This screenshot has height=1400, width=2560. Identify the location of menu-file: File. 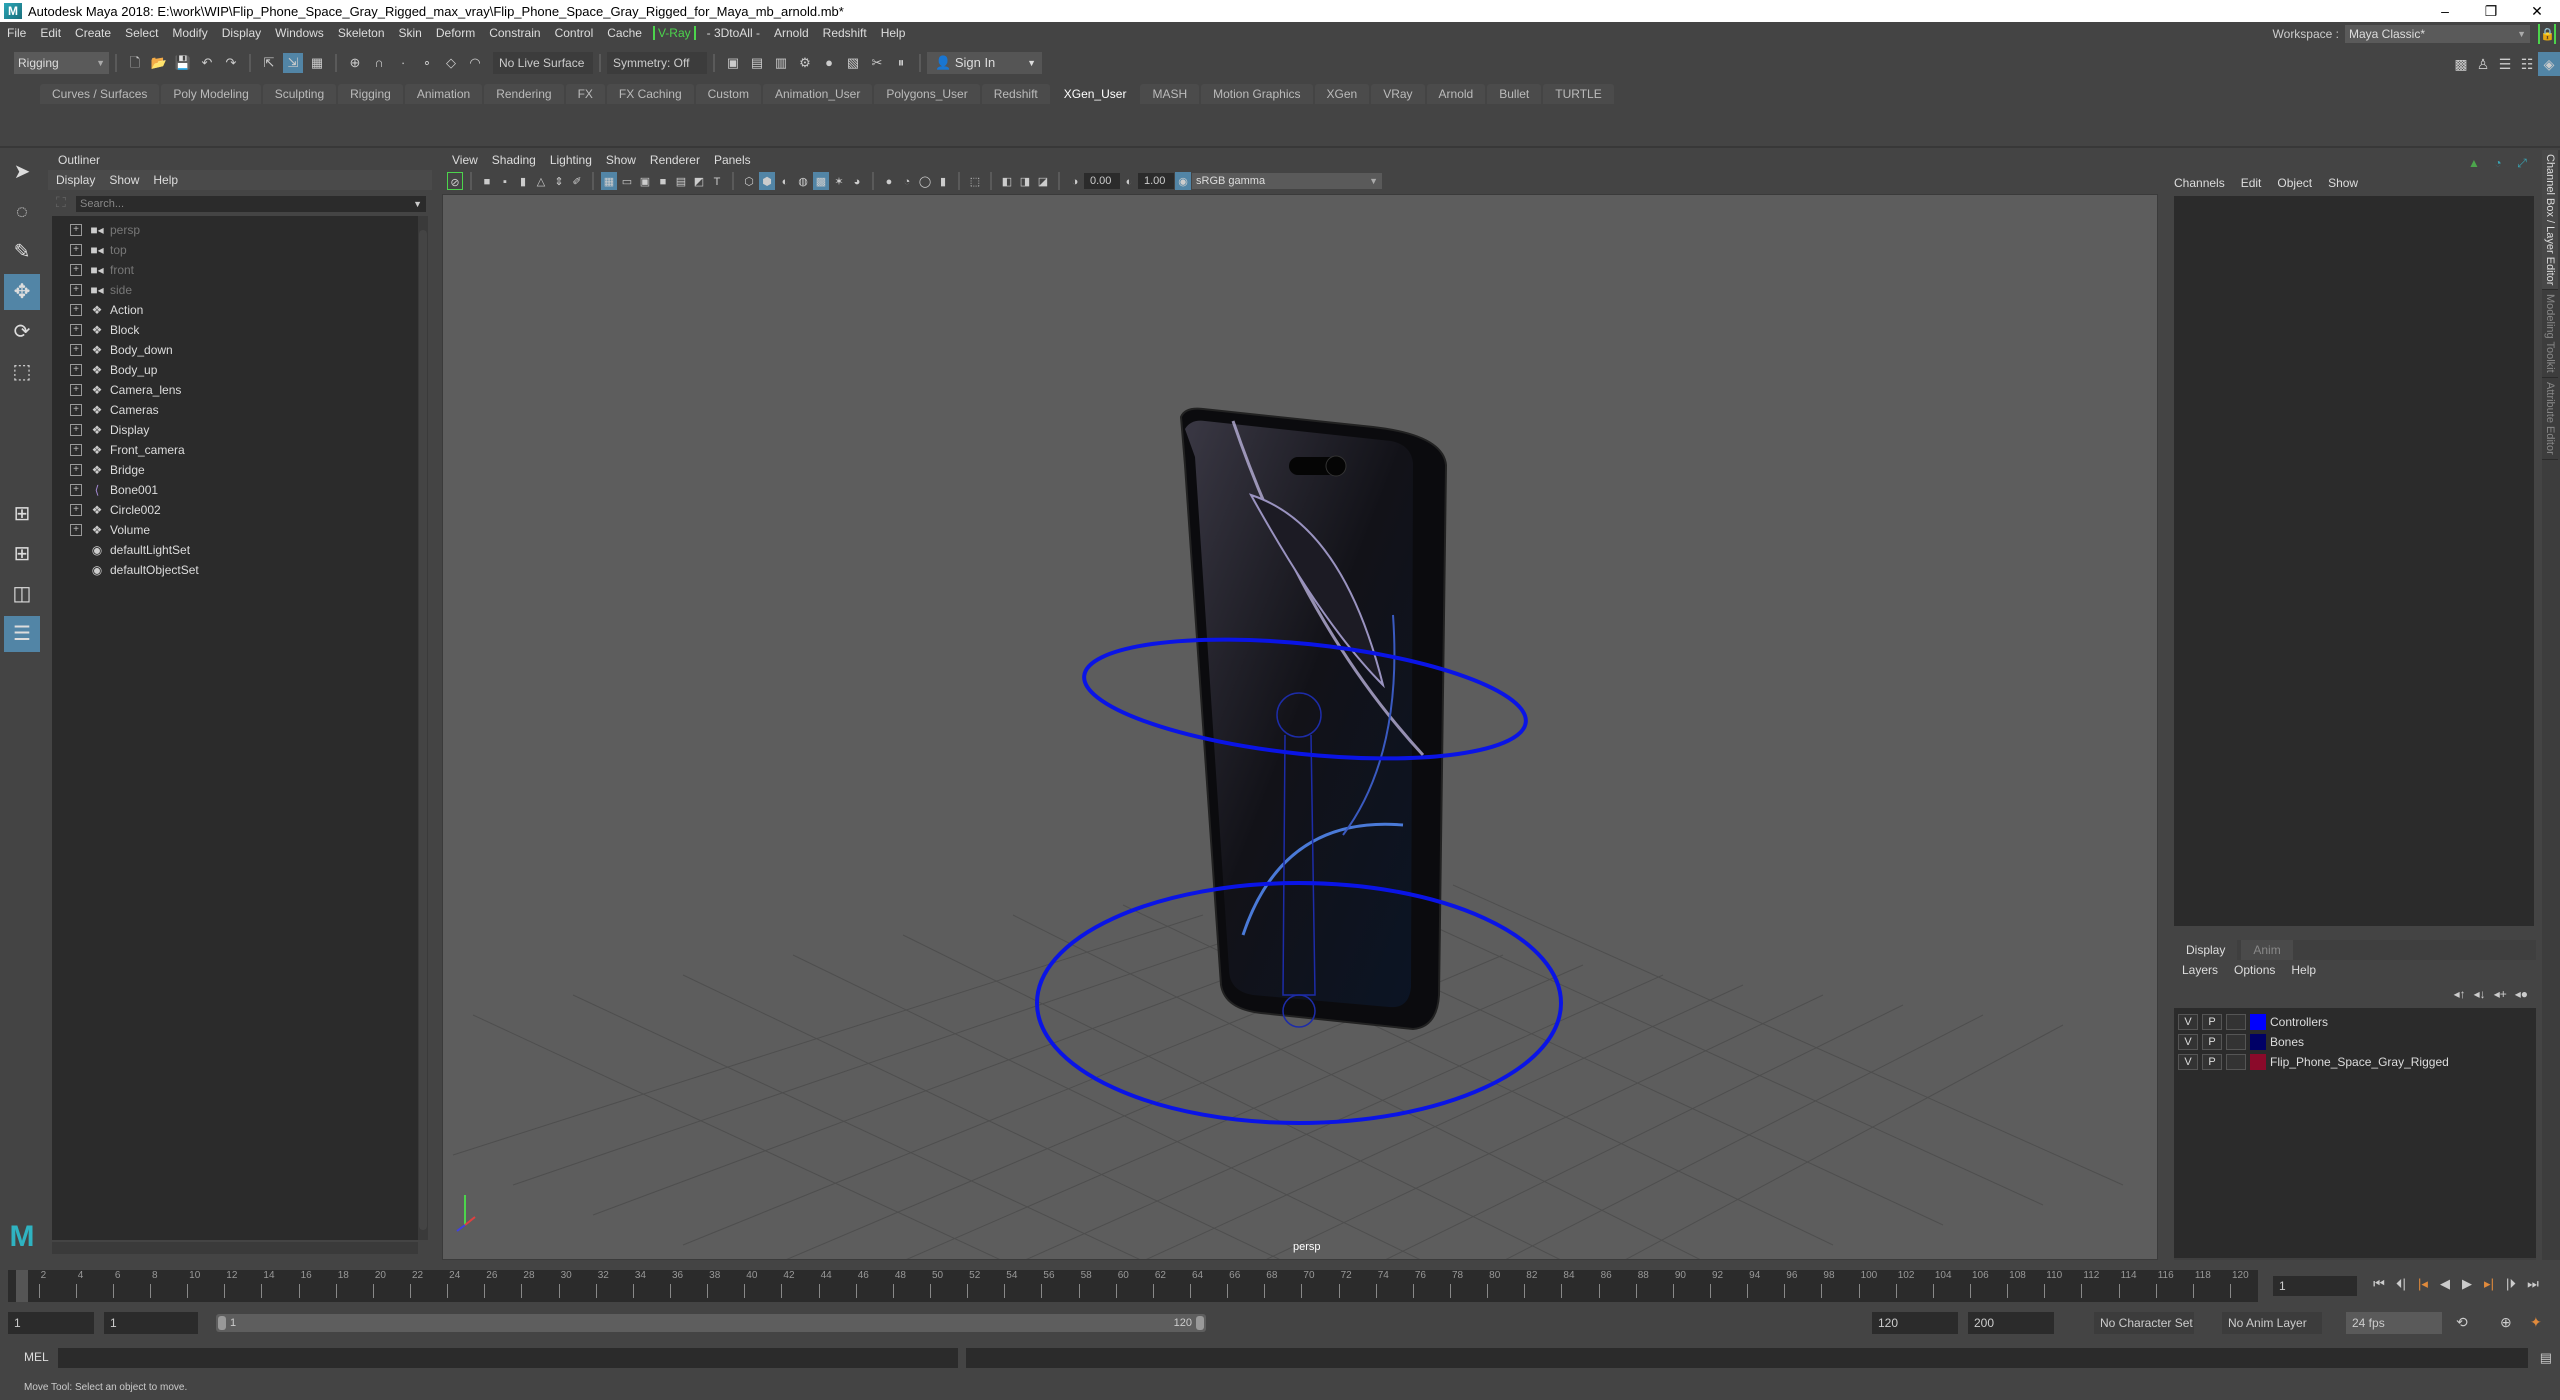
(16, 33).